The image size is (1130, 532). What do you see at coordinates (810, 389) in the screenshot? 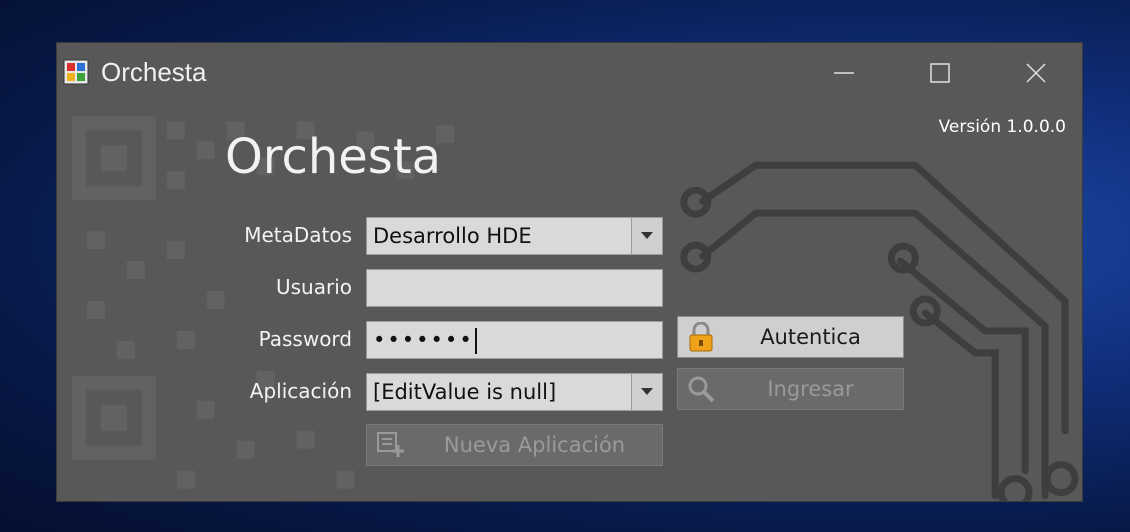
I see `ingresar-label: Ingresar` at bounding box center [810, 389].